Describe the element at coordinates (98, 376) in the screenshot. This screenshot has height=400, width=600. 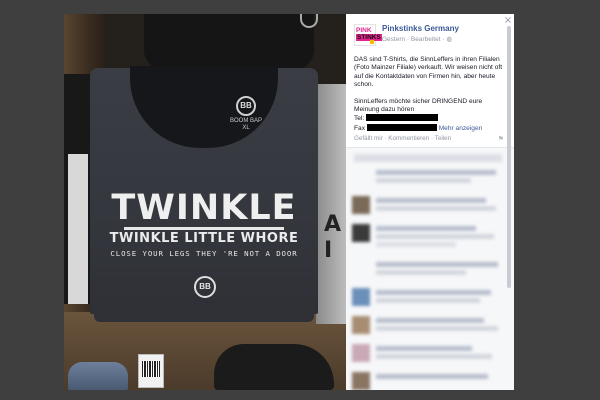
I see `shoe-left` at that location.